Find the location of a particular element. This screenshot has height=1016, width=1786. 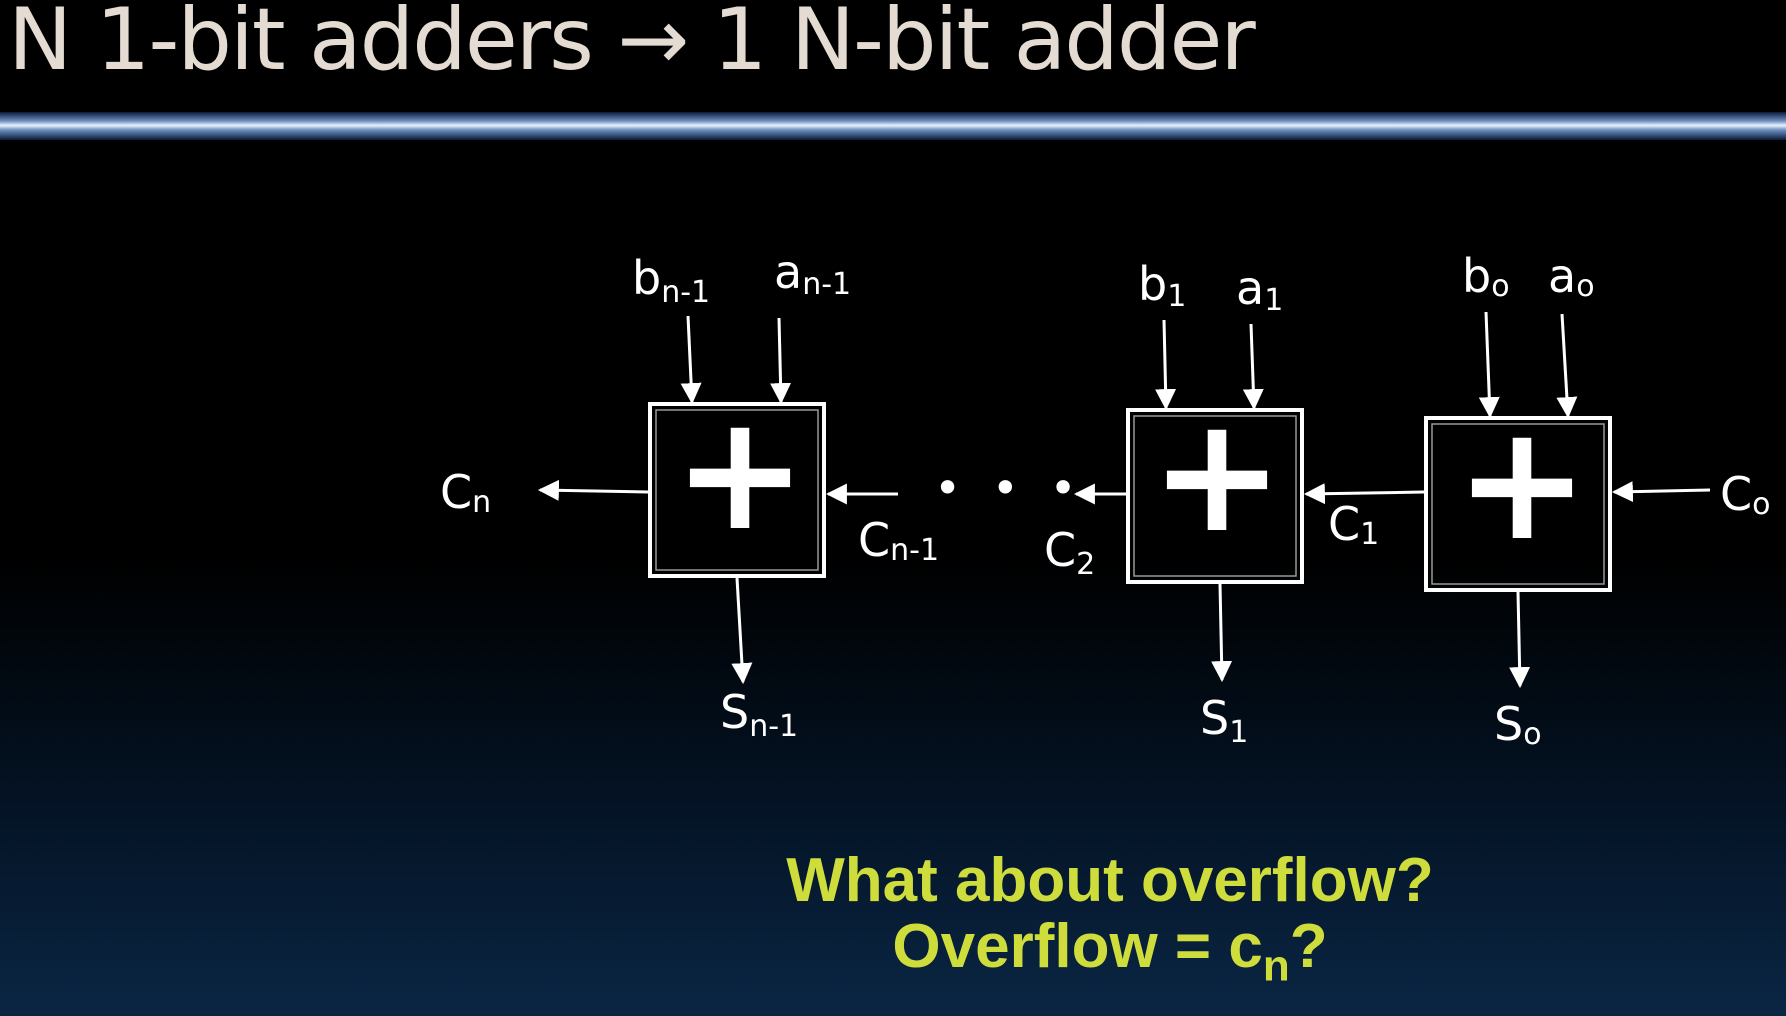

question-line-2: Overflow = cn? is located at coordinates (893, 950).